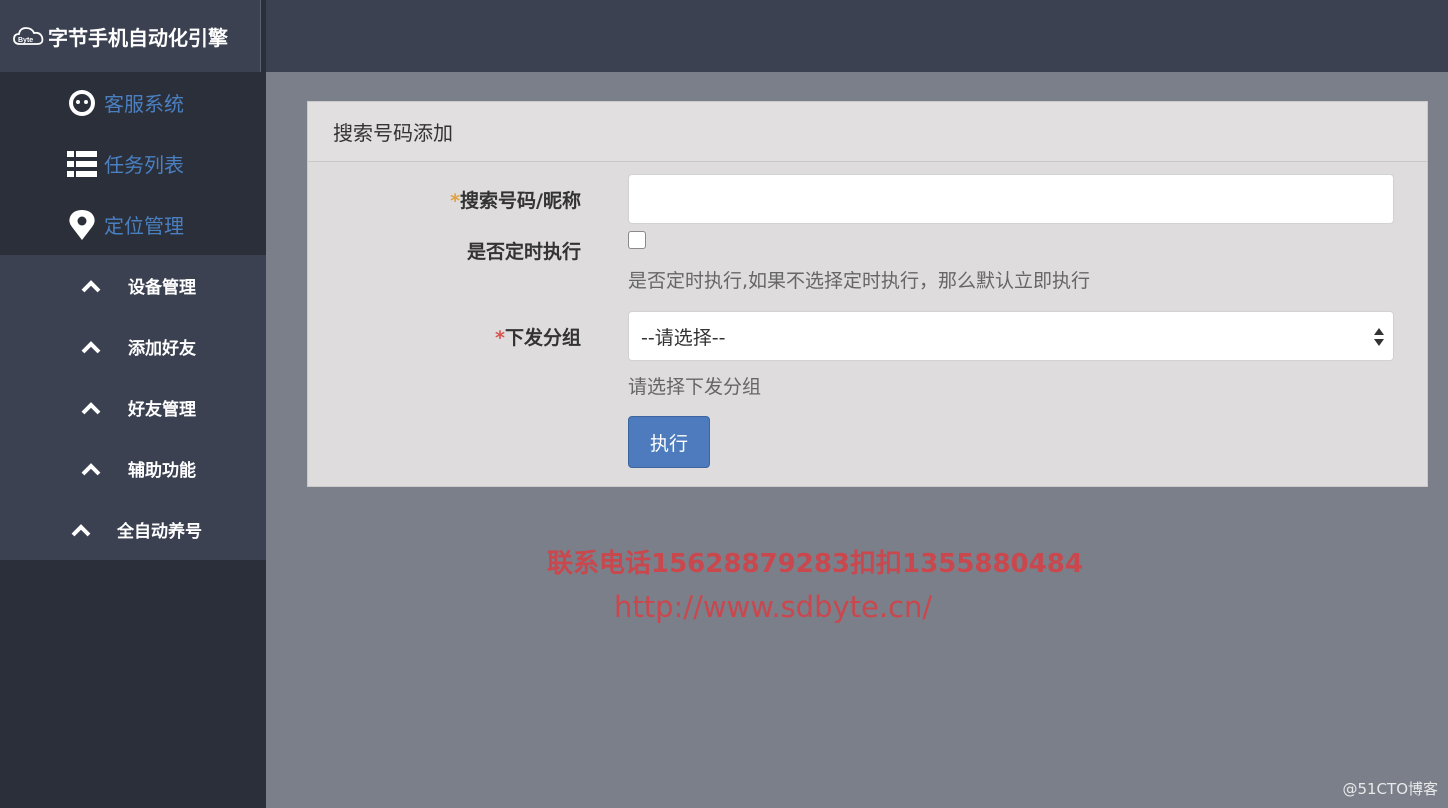  Describe the element at coordinates (144, 165) in the screenshot. I see `nav-label: 任务列表` at that location.